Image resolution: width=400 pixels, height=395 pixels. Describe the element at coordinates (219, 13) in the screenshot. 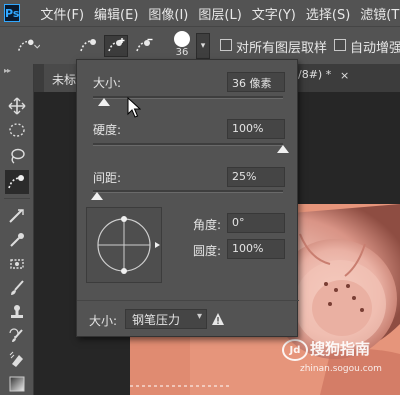

I see `menu-layer: 图层(L)` at that location.